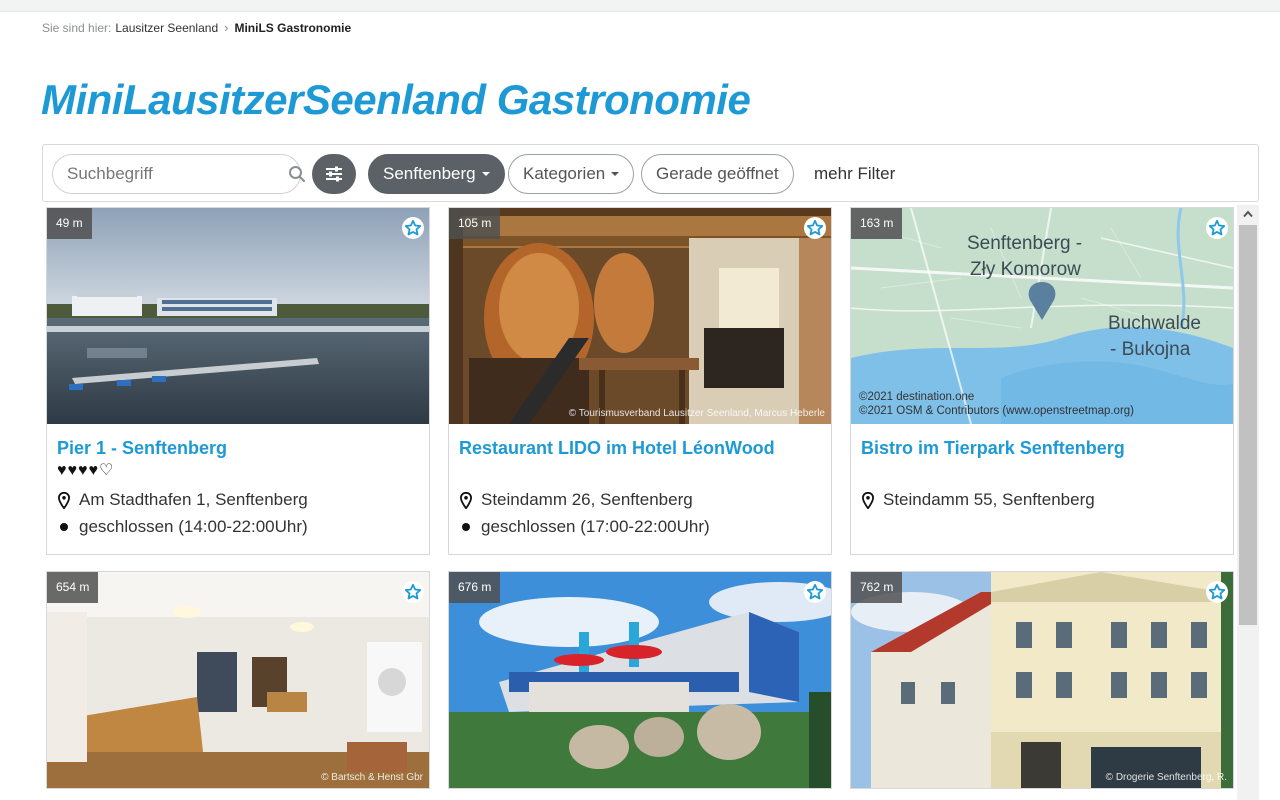 Image resolution: width=1280 pixels, height=800 pixels. Describe the element at coordinates (877, 223) in the screenshot. I see `distance-badge: 163 m` at that location.